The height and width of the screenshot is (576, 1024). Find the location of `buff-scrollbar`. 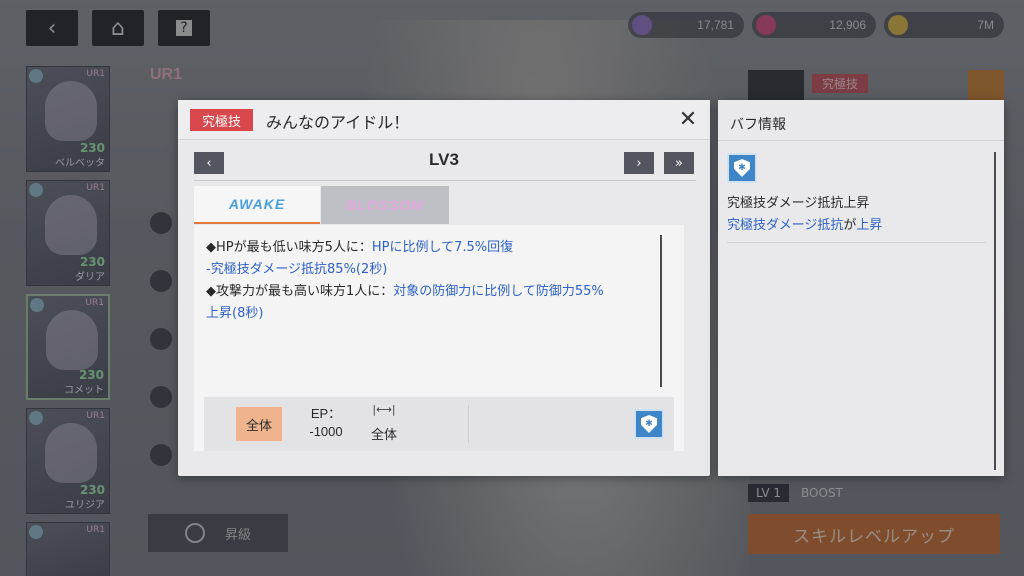

buff-scrollbar is located at coordinates (995, 311).